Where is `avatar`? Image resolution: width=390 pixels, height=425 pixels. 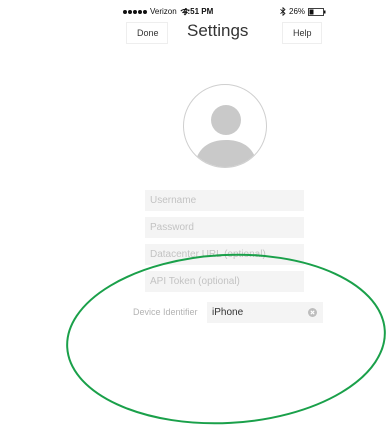 avatar is located at coordinates (225, 126).